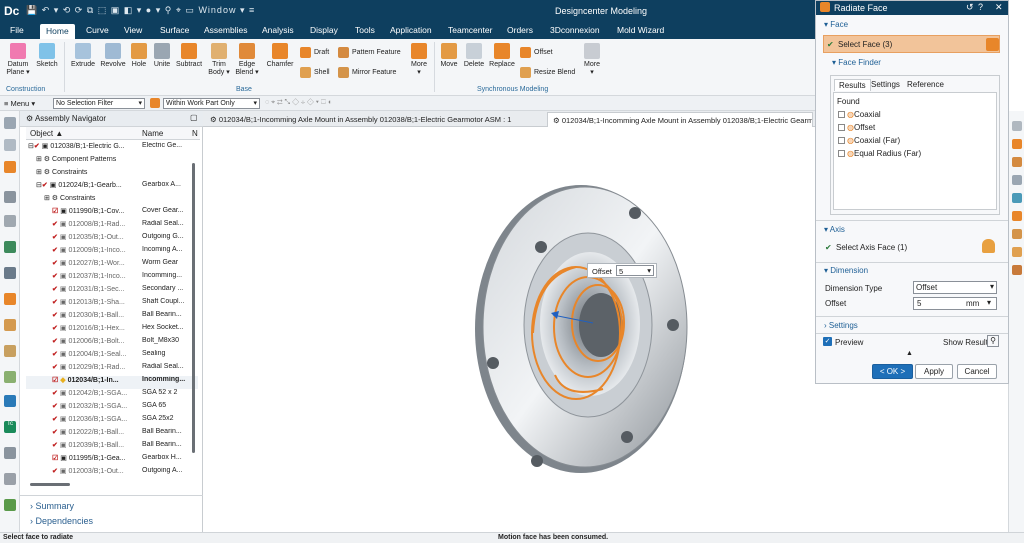 This screenshot has width=1024, height=543. I want to click on cancel-button: Cancel, so click(977, 371).